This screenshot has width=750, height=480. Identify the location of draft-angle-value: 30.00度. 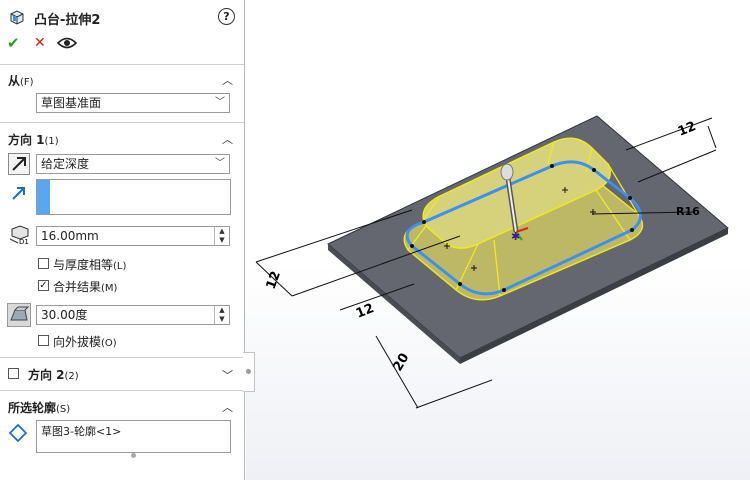
(64, 315).